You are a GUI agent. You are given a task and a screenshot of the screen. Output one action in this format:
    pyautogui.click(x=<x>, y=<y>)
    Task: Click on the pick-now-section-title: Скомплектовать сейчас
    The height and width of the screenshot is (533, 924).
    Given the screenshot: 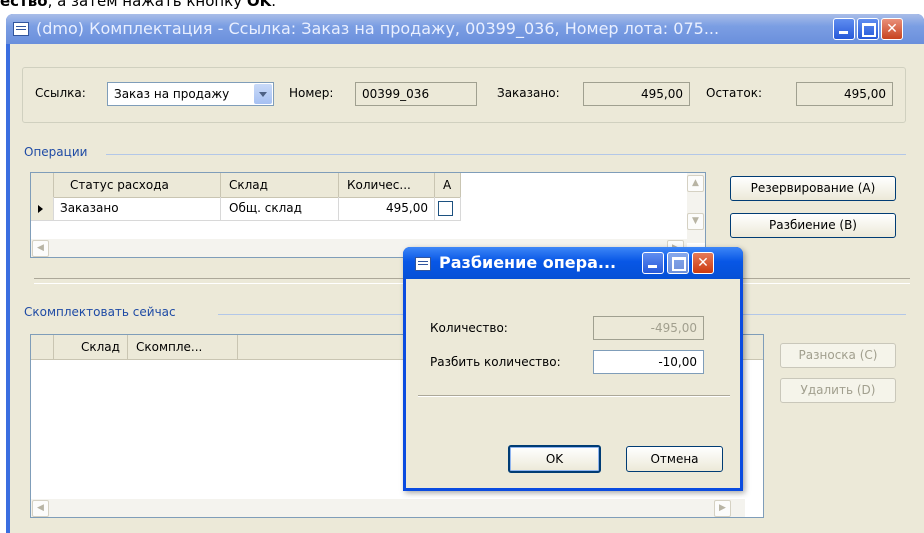 What is the action you would take?
    pyautogui.click(x=100, y=312)
    